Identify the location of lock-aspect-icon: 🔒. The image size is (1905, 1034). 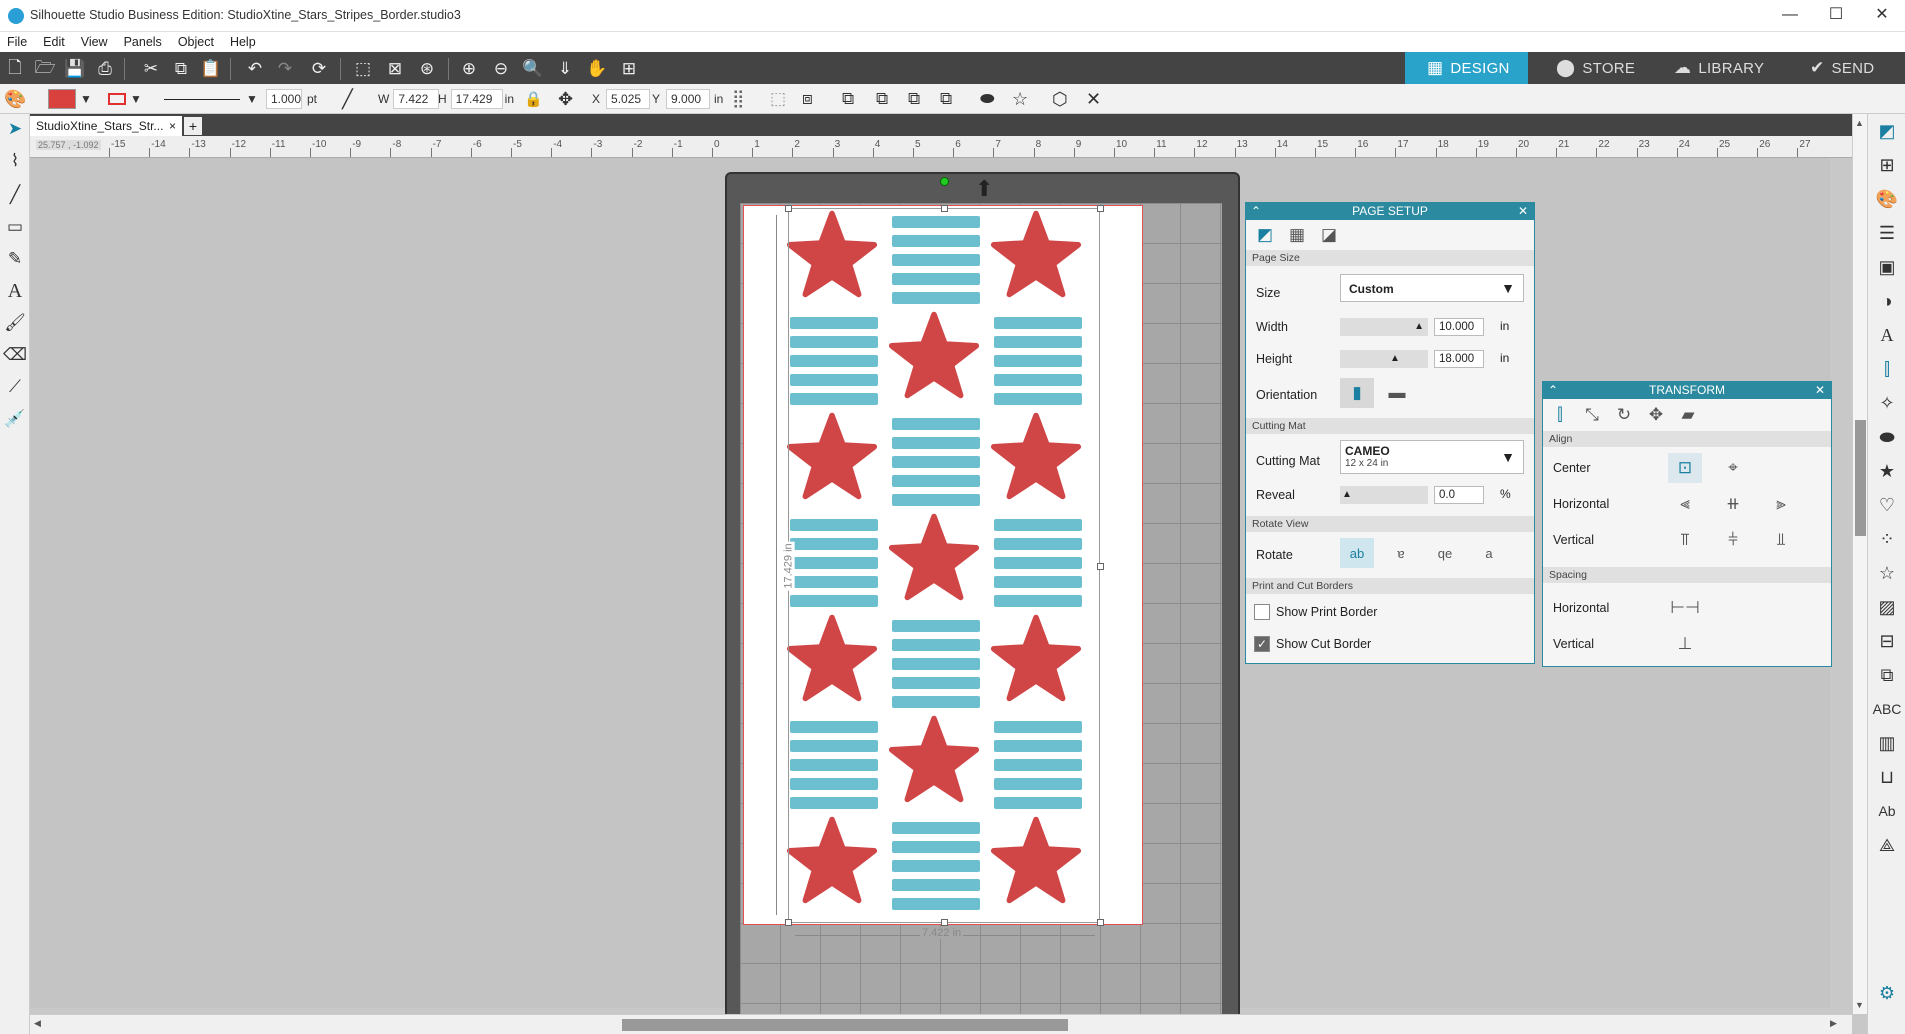
(533, 99).